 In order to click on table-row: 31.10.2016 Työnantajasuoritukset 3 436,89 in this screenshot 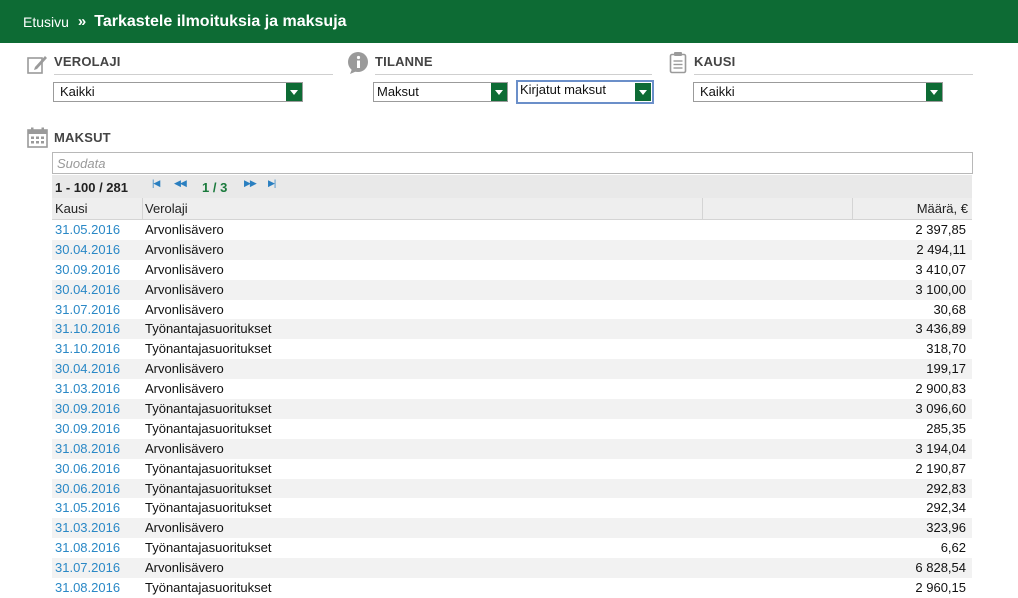, I will do `click(512, 329)`.